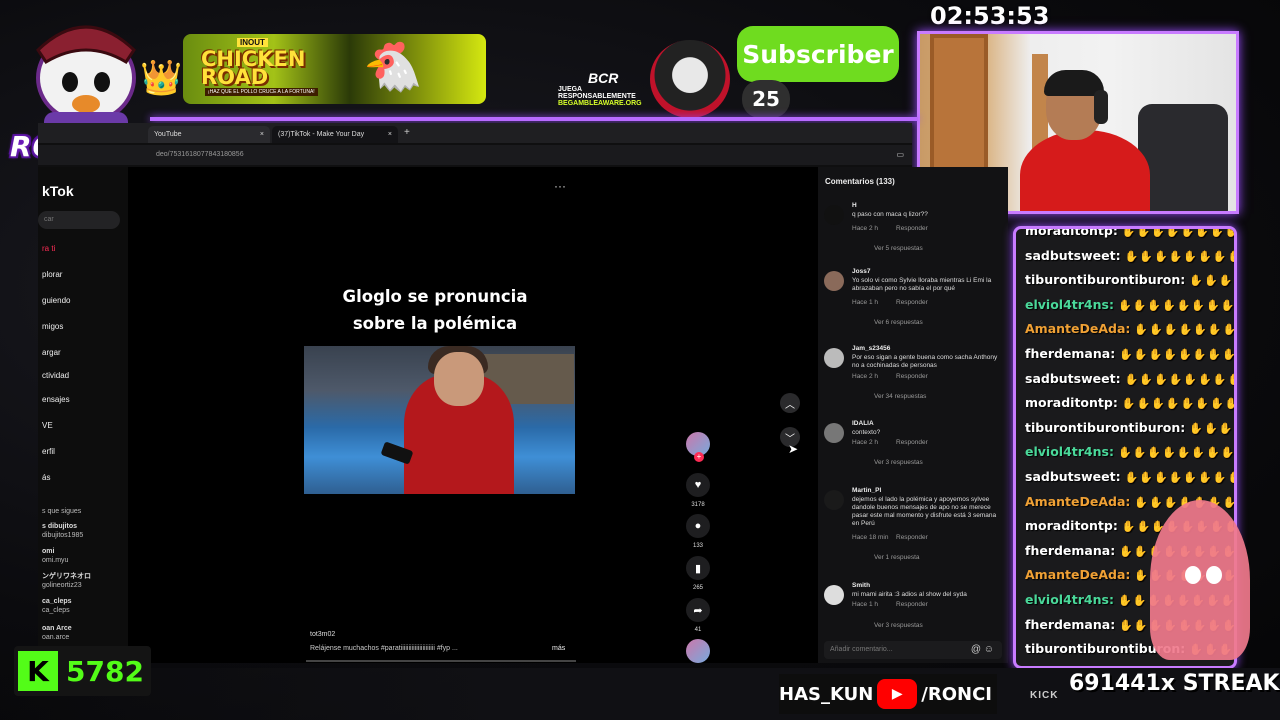 The height and width of the screenshot is (720, 1280). Describe the element at coordinates (261, 92) in the screenshot. I see `banner-subtitle: ¡HAZ QUE EL POLLO CRUCE A LA FORTUNA!` at that location.